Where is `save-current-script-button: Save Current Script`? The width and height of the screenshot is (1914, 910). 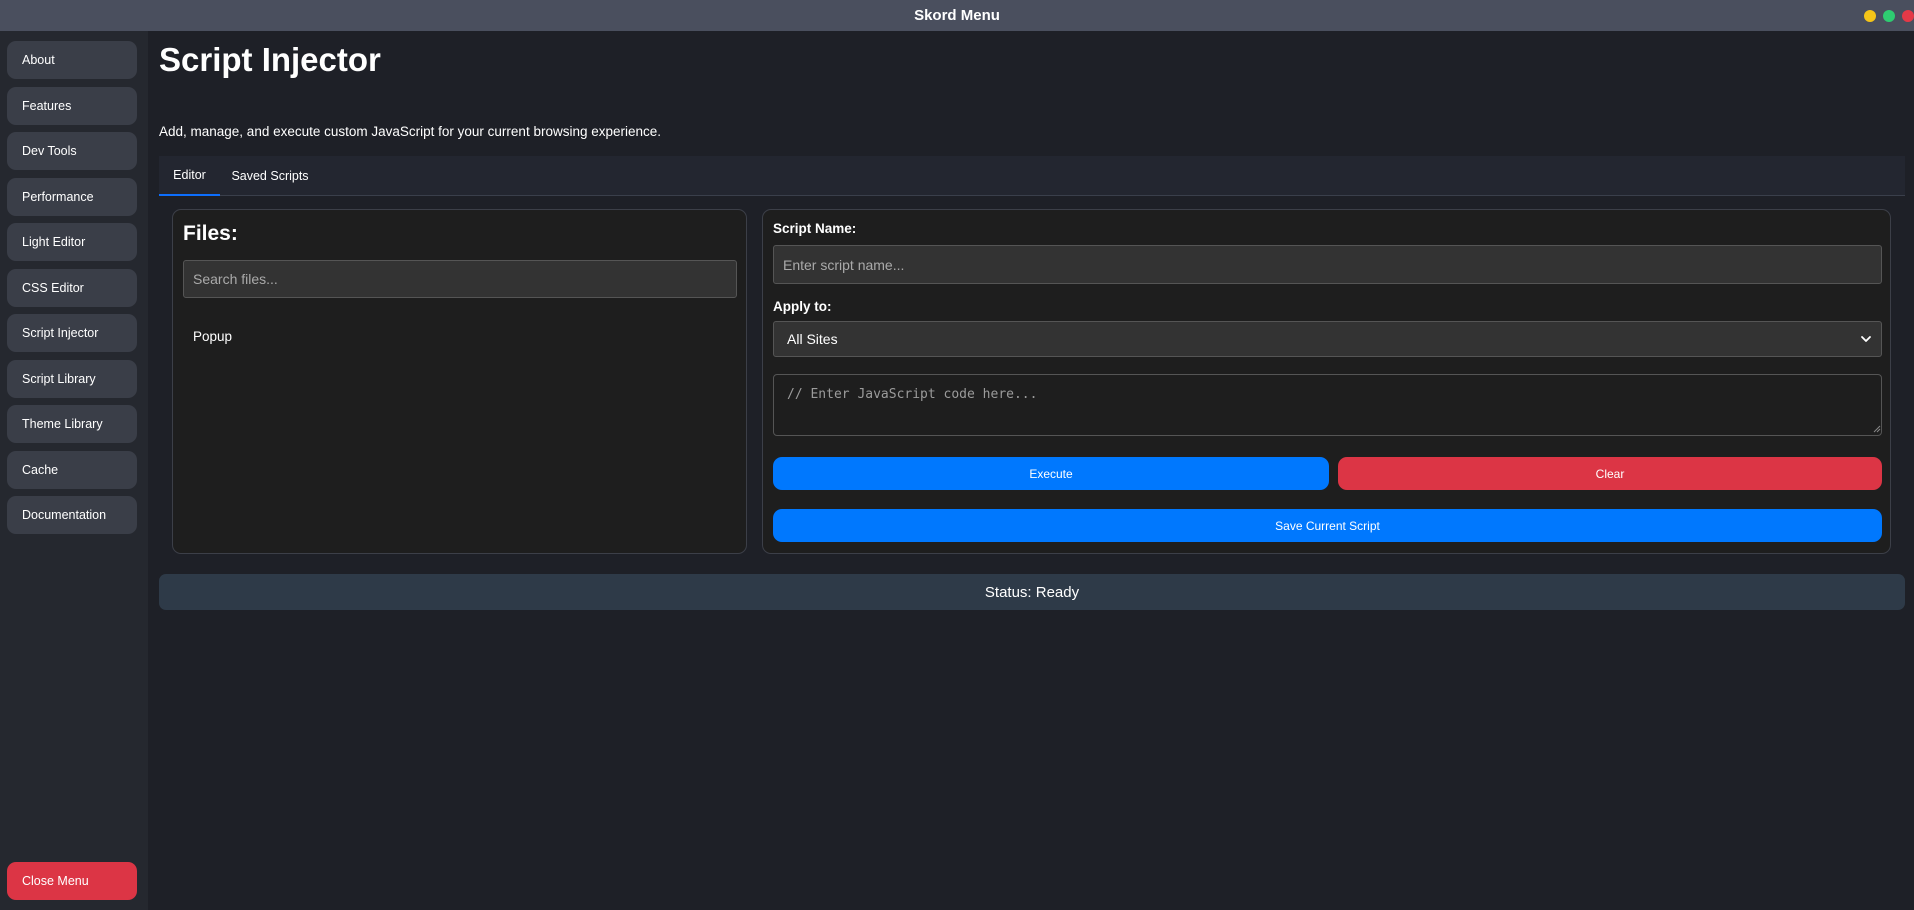
save-current-script-button: Save Current Script is located at coordinates (1327, 525).